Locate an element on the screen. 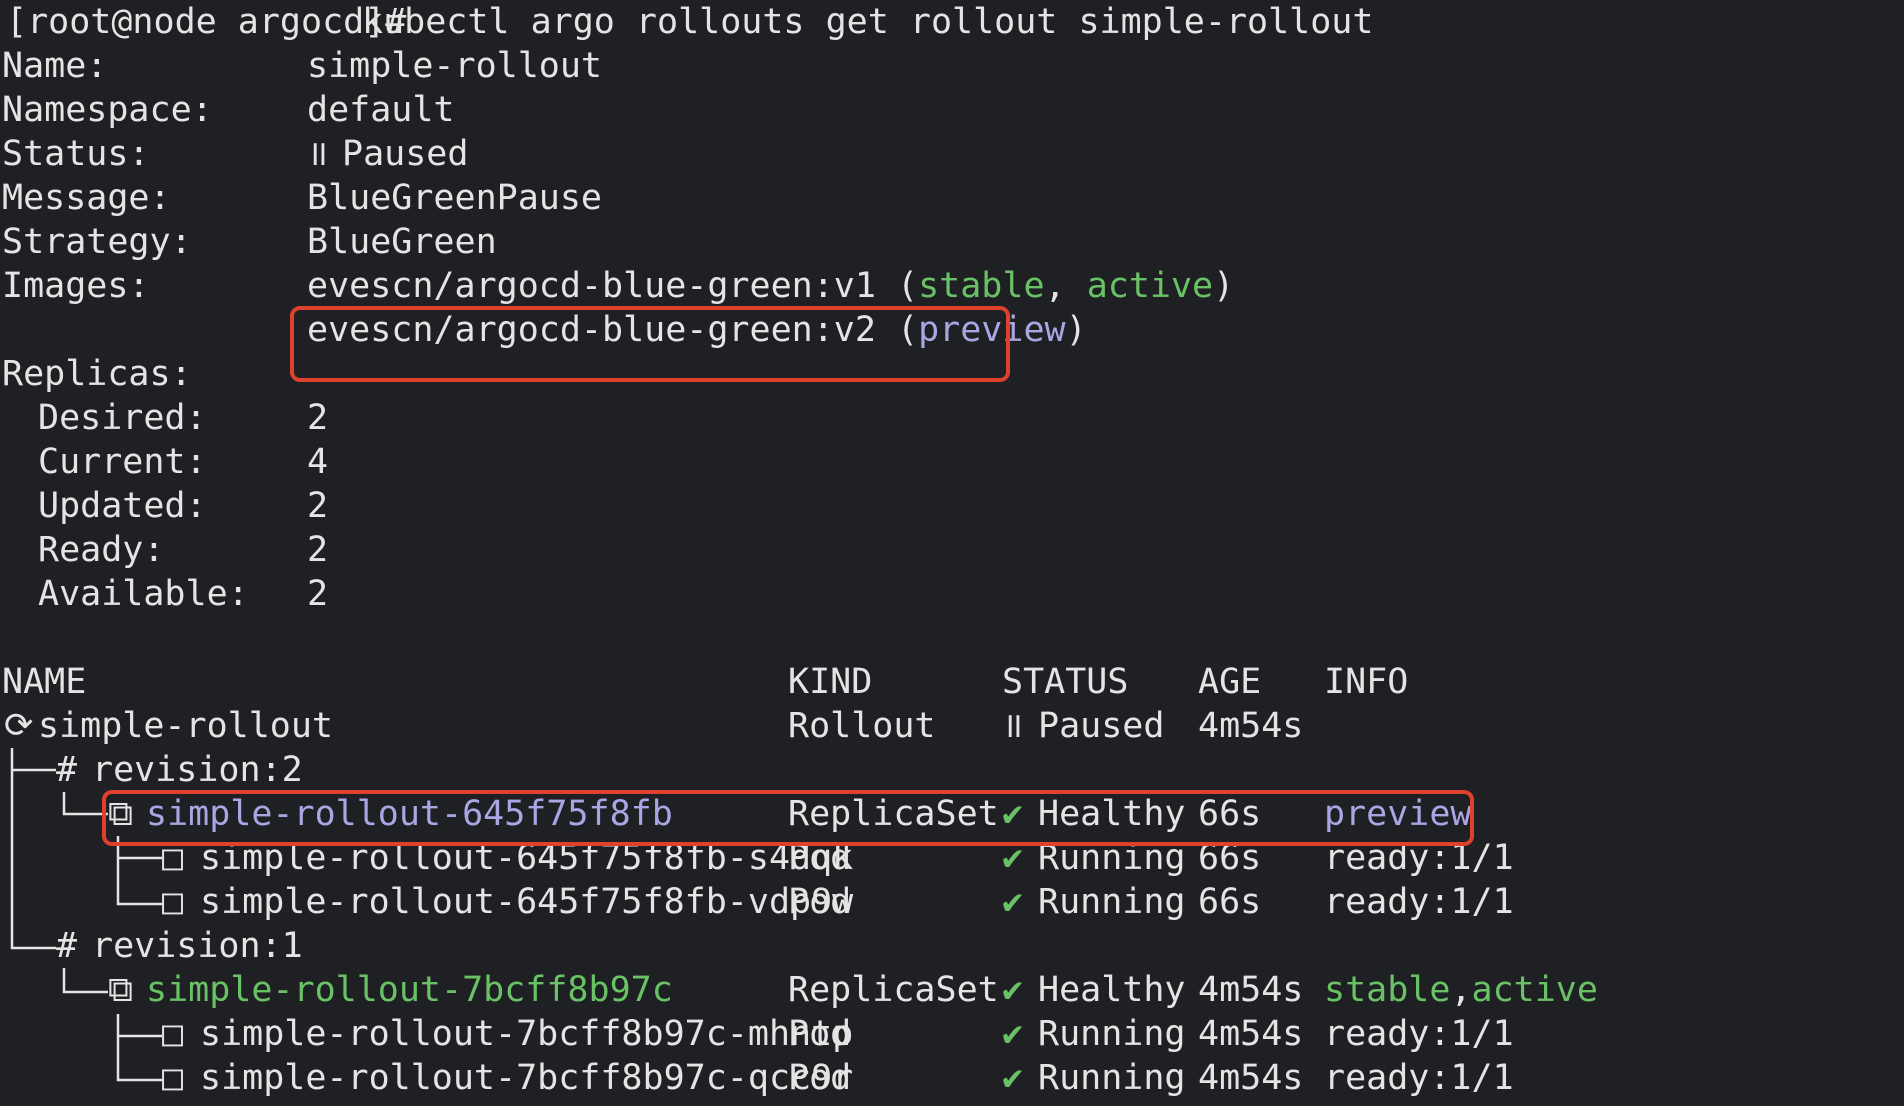 This screenshot has width=1904, height=1106. table-row: ⟳ simple-rollout Rollout ॥ Paused 4m54s is located at coordinates (651, 726).